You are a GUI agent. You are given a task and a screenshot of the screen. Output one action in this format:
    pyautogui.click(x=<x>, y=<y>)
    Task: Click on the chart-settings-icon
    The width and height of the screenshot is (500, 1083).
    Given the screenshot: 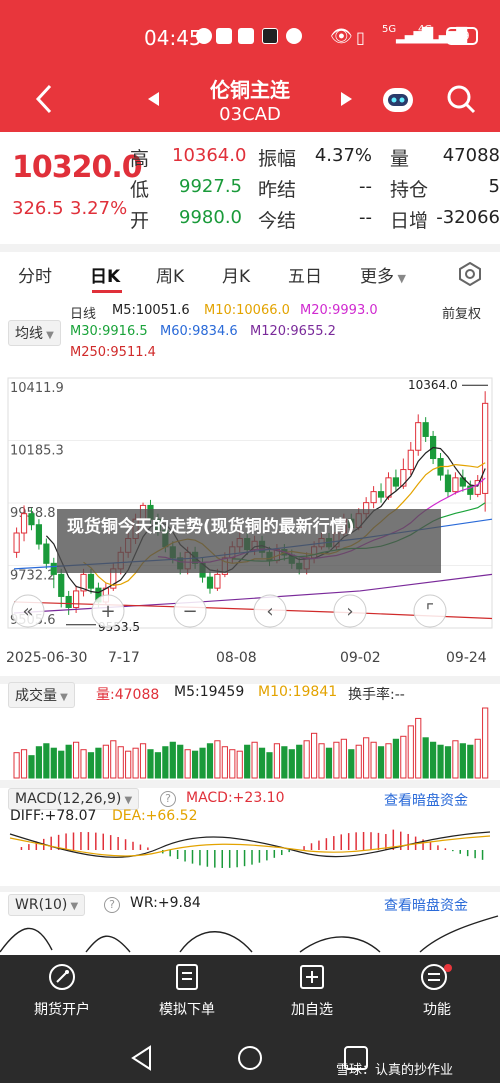 What is the action you would take?
    pyautogui.click(x=470, y=274)
    